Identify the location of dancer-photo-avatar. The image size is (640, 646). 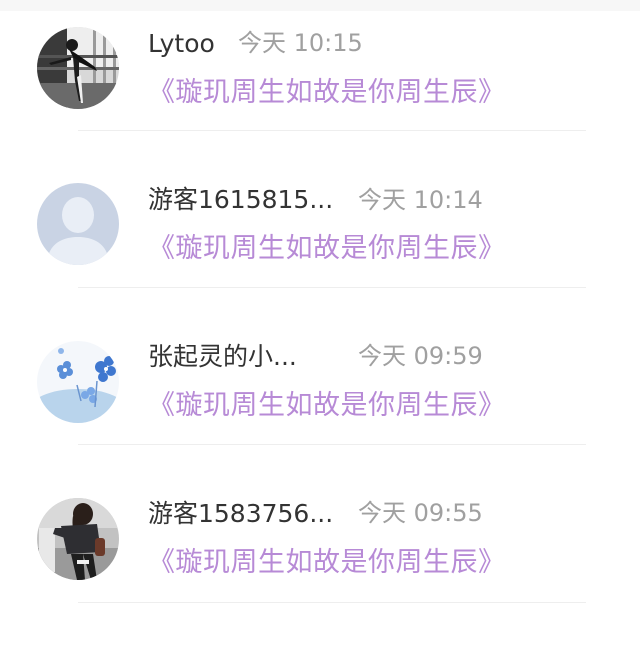
(78, 68).